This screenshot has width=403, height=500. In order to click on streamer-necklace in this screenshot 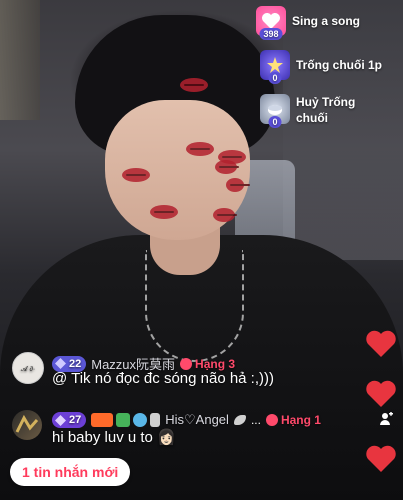, I will do `click(194, 306)`.